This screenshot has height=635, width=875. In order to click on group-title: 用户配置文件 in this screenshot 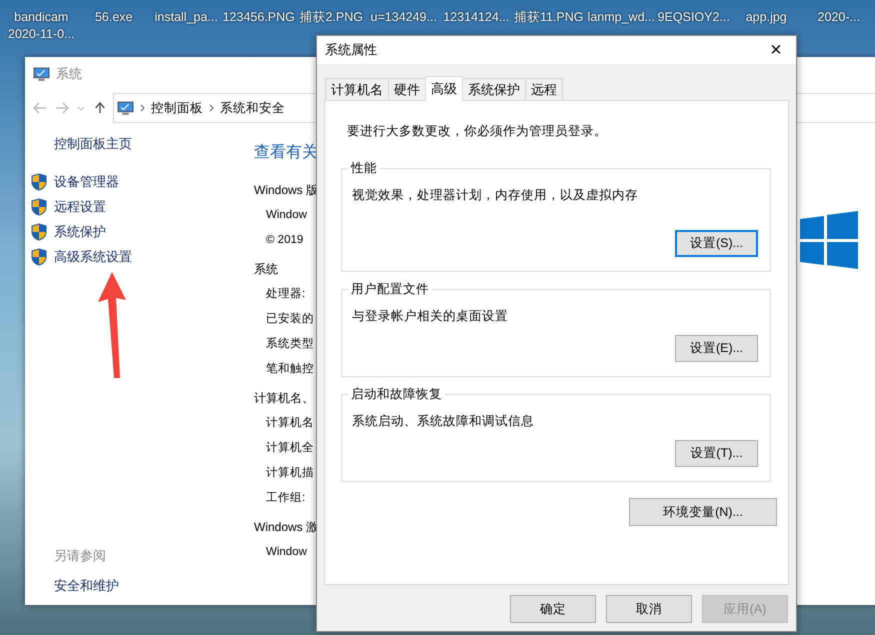, I will do `click(390, 289)`.